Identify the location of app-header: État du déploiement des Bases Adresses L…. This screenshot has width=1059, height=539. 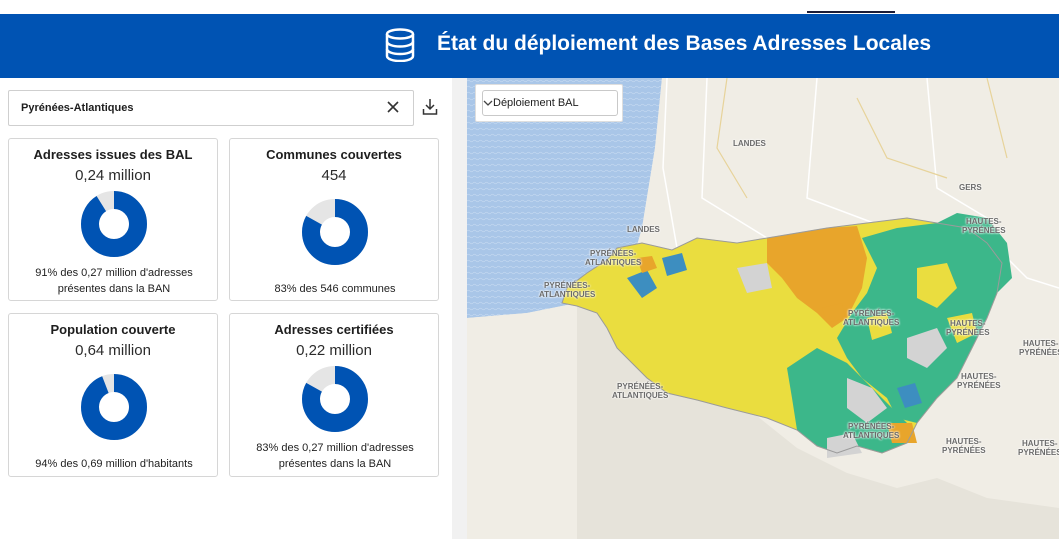
(529, 46).